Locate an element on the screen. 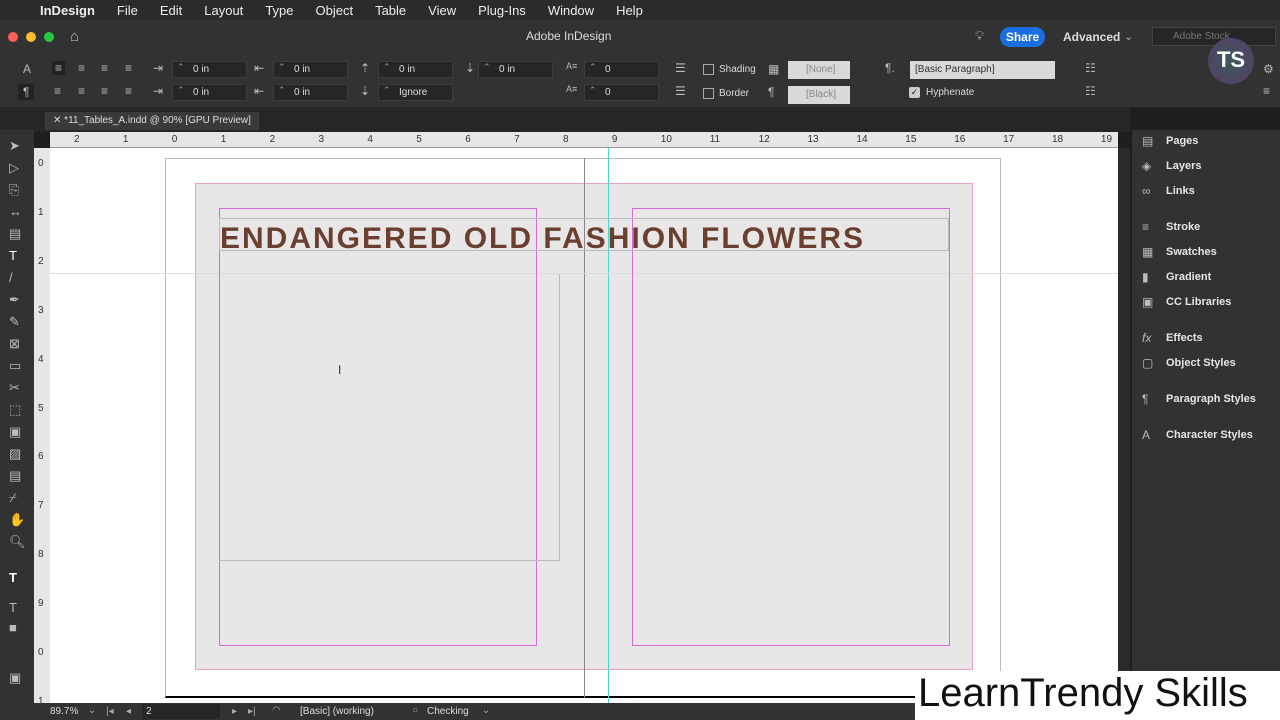 The image size is (1280, 720). screen-mode-icon: ▣ is located at coordinates (15, 678).